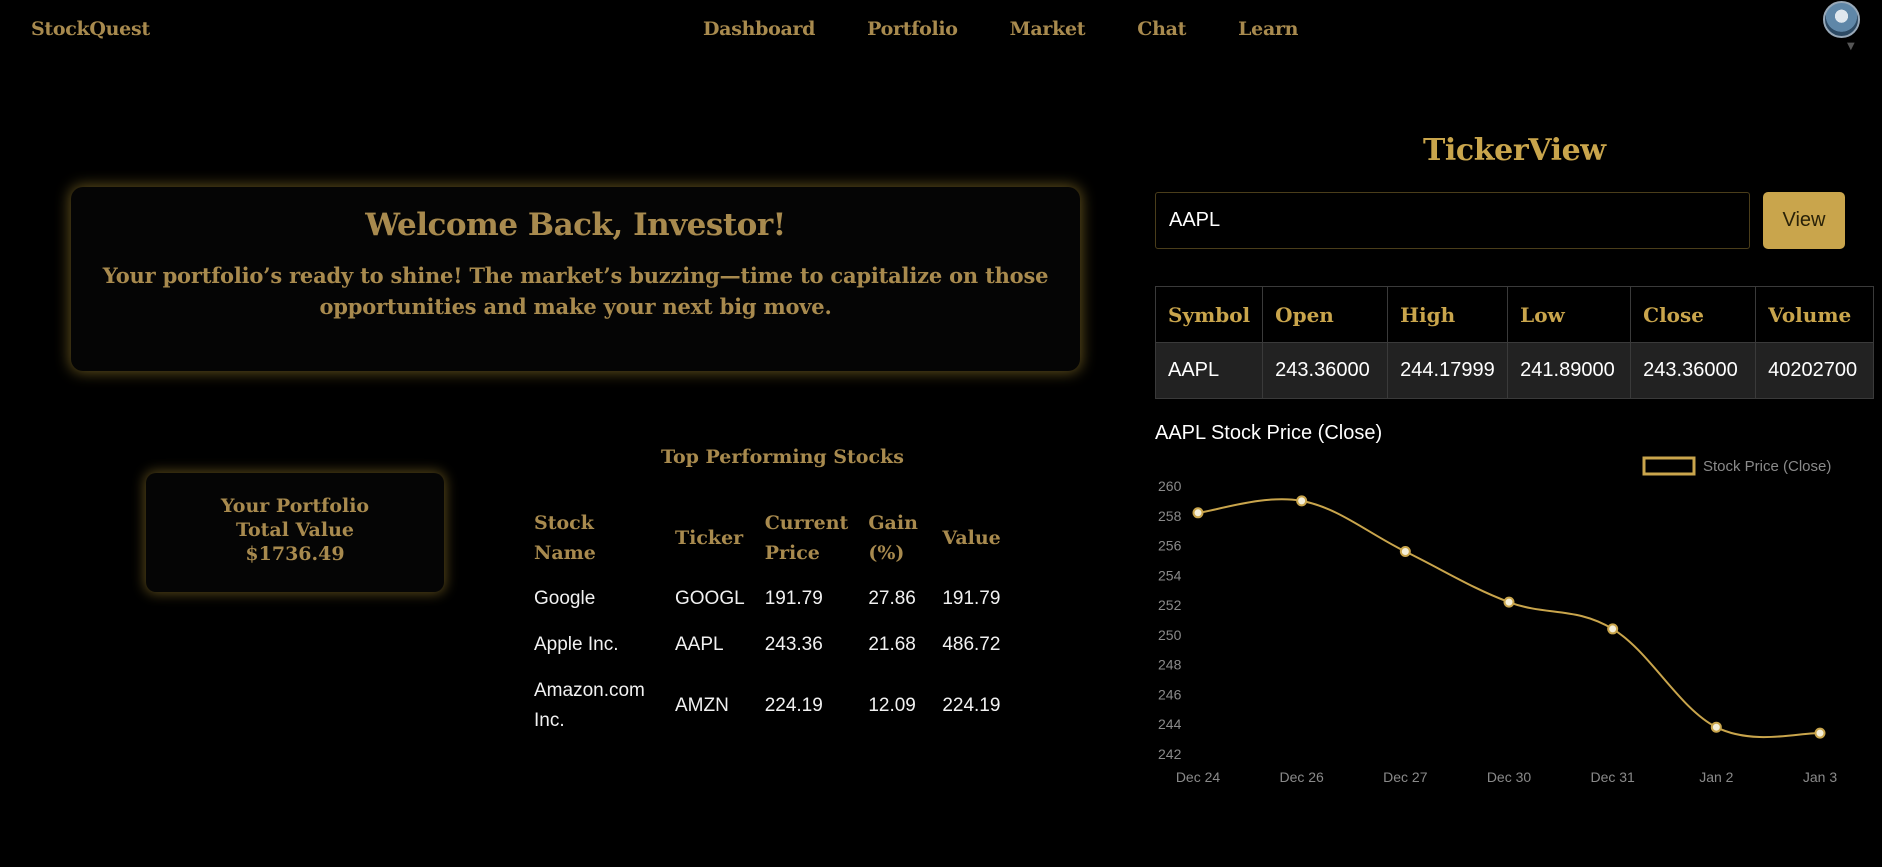 This screenshot has height=867, width=1882. I want to click on cell-ticker: AAPL, so click(699, 644).